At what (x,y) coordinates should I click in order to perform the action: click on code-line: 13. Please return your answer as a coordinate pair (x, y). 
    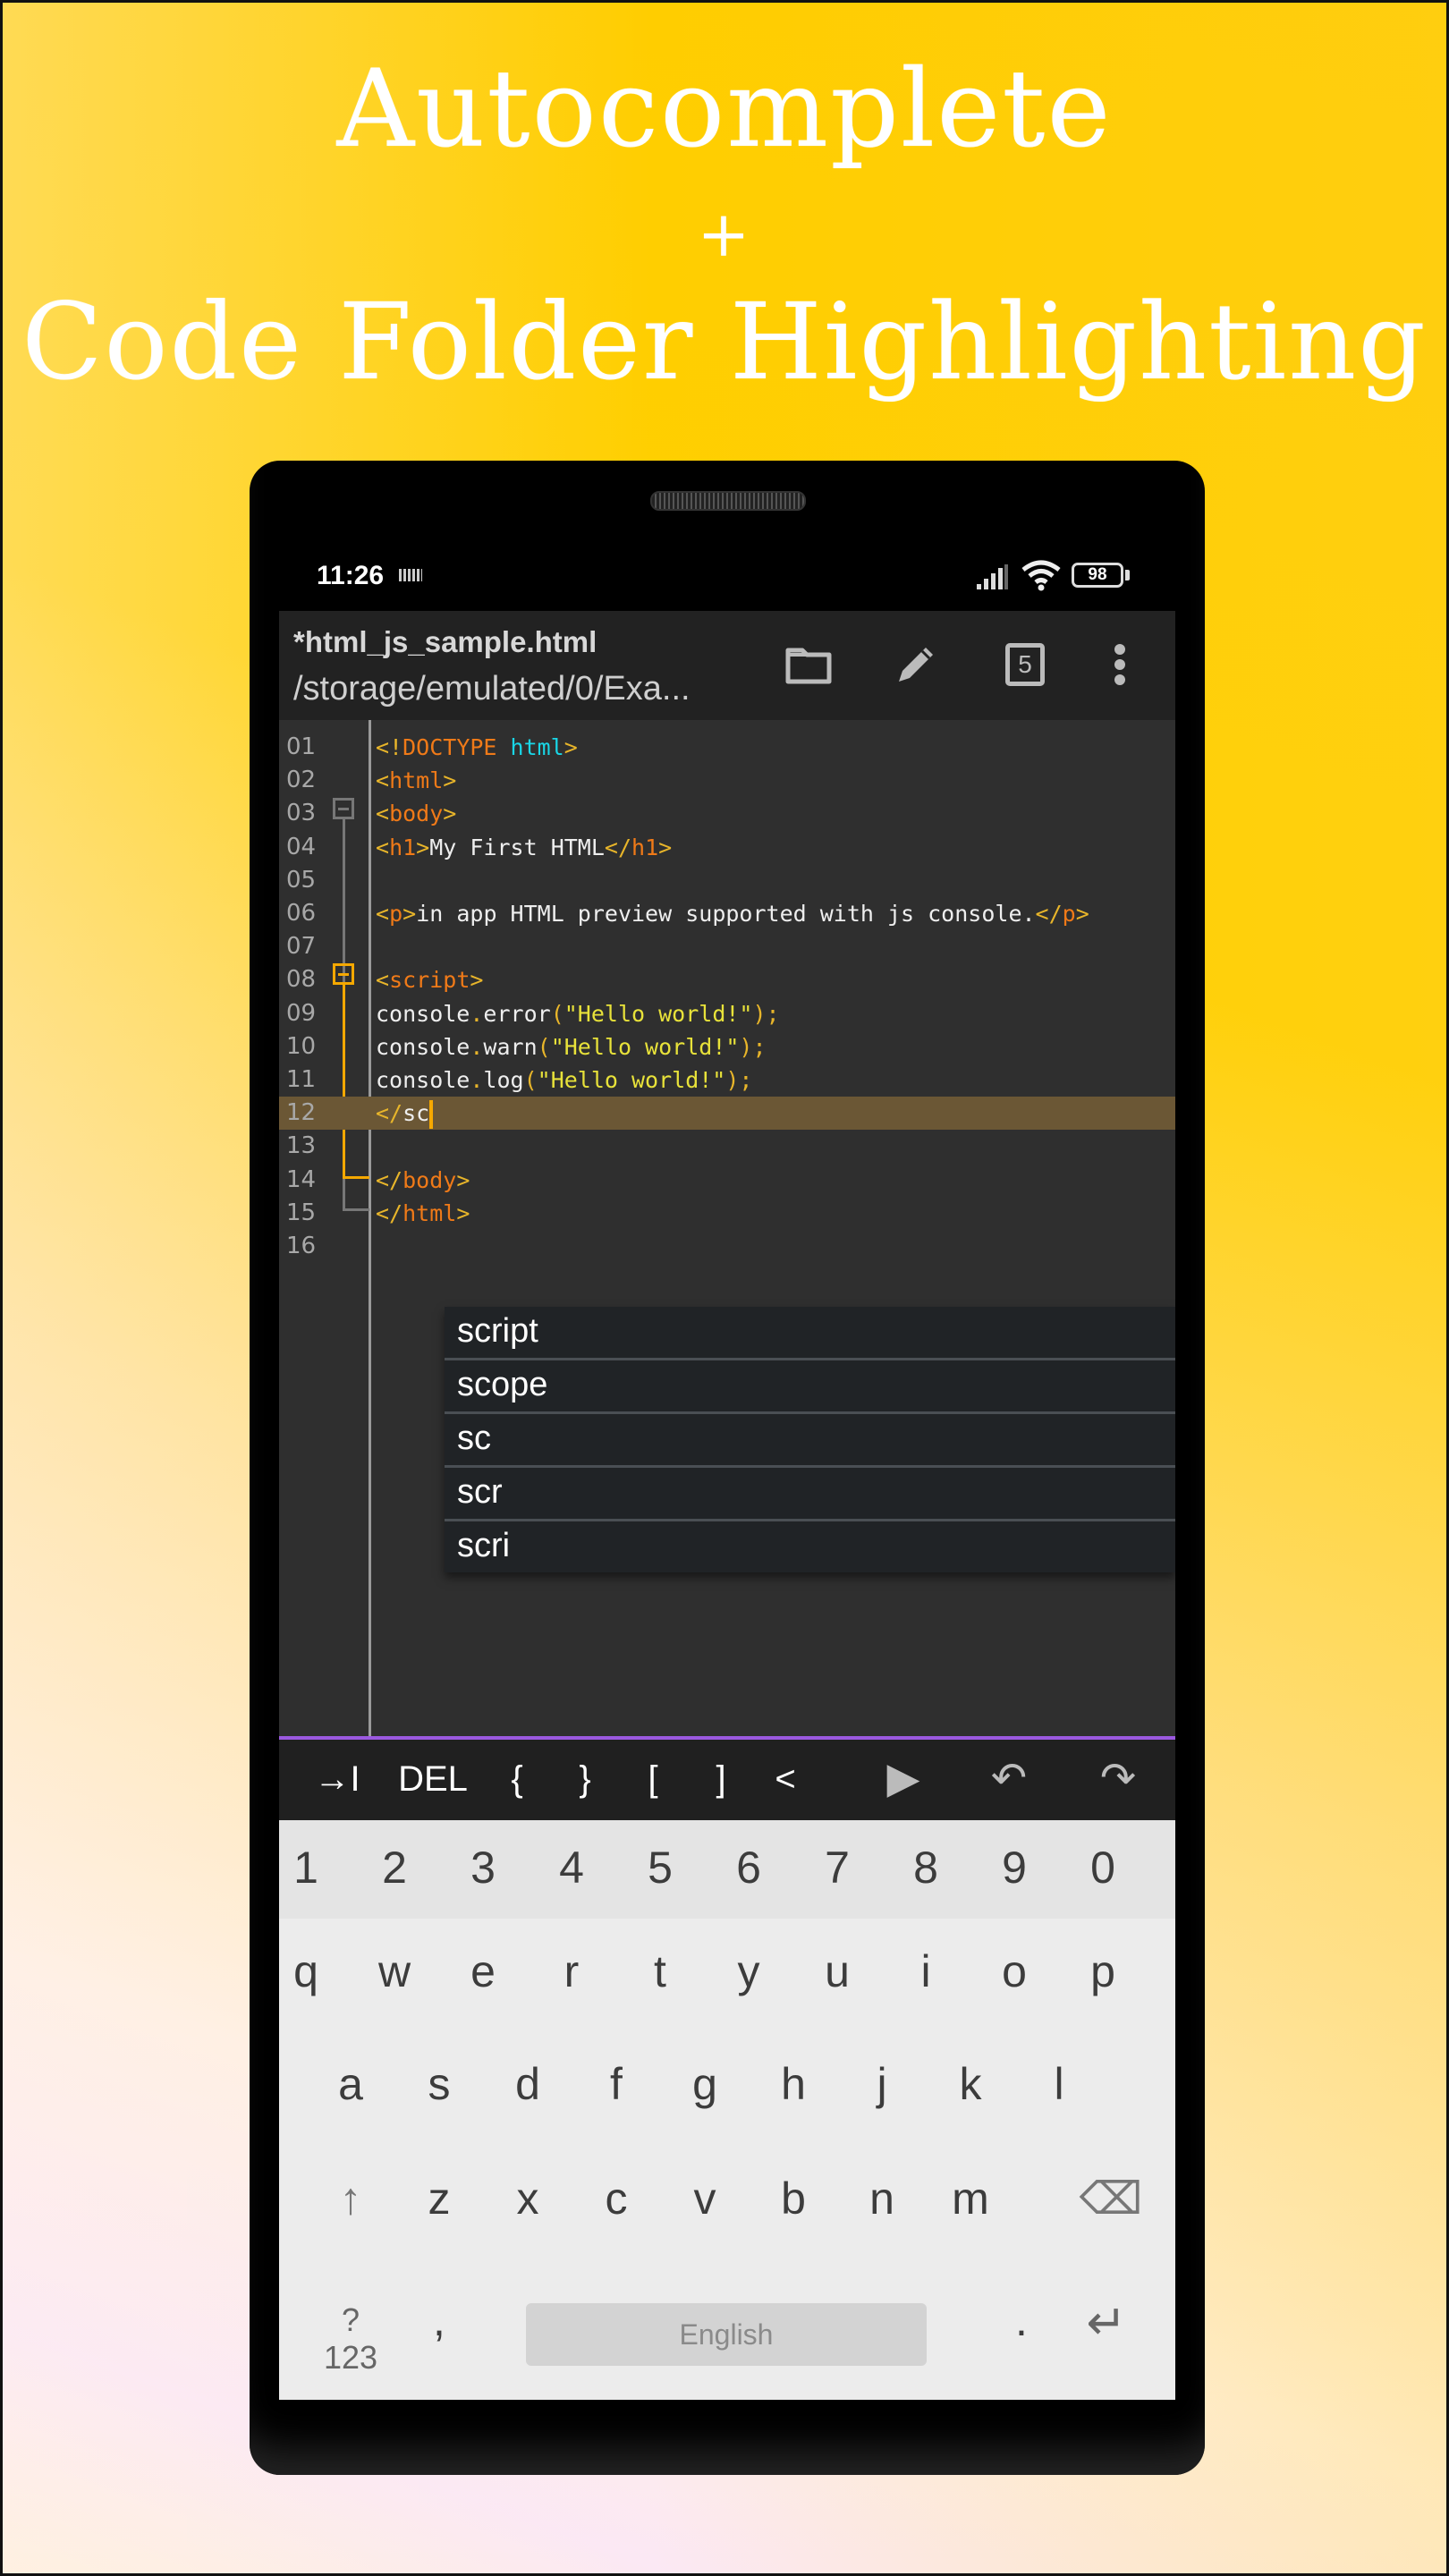
    Looking at the image, I should click on (727, 1146).